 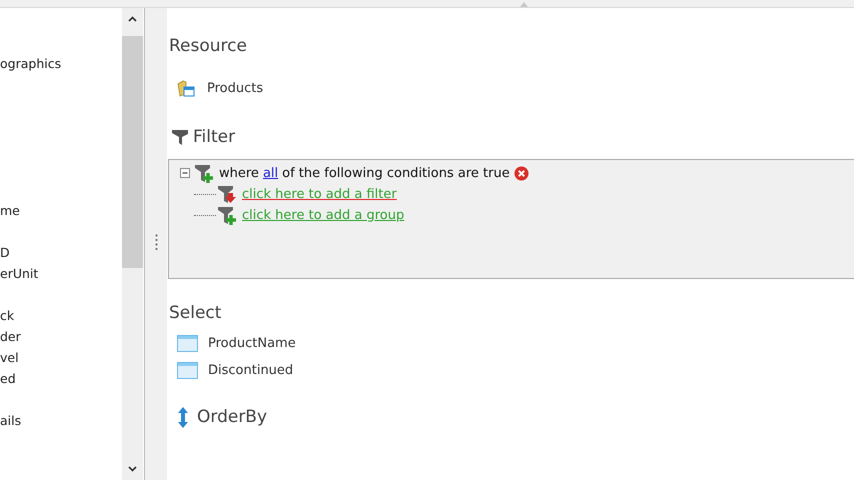 What do you see at coordinates (252, 343) in the screenshot?
I see `column-name: ProductName` at bounding box center [252, 343].